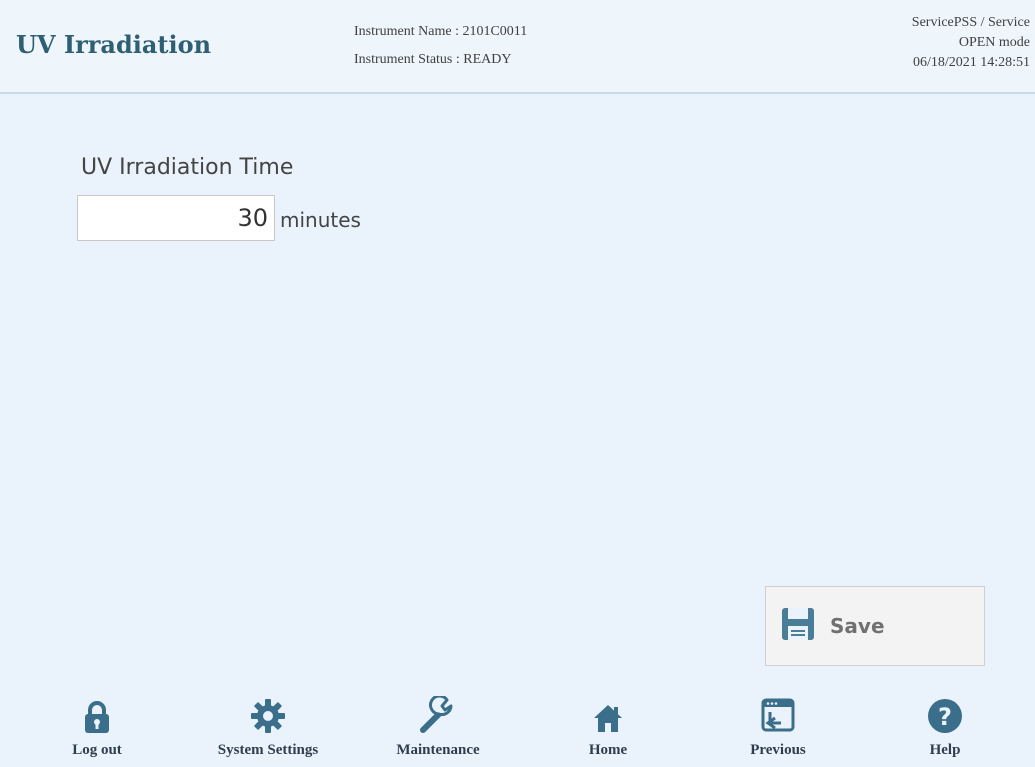 The height and width of the screenshot is (767, 1035). Describe the element at coordinates (268, 712) in the screenshot. I see `gear-icon` at that location.